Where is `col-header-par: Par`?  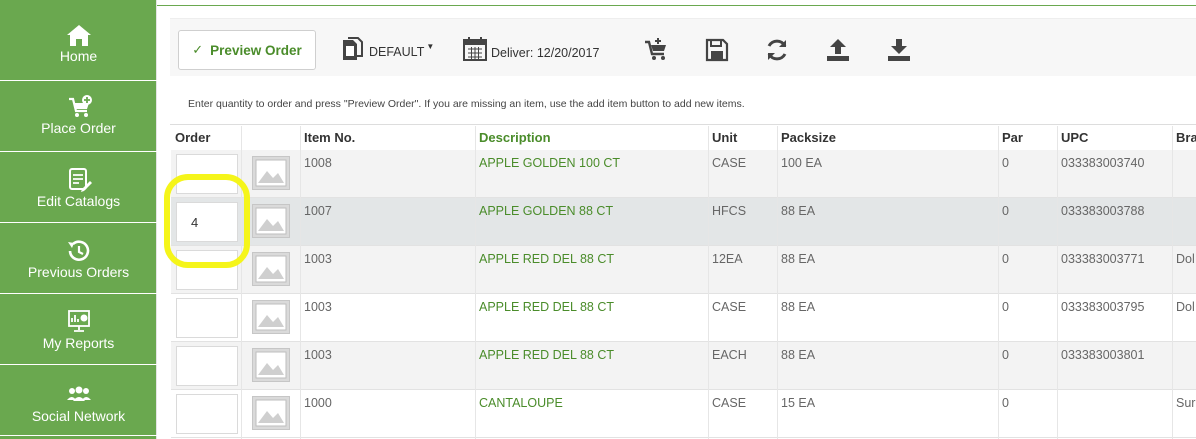
col-header-par: Par is located at coordinates (1010, 138).